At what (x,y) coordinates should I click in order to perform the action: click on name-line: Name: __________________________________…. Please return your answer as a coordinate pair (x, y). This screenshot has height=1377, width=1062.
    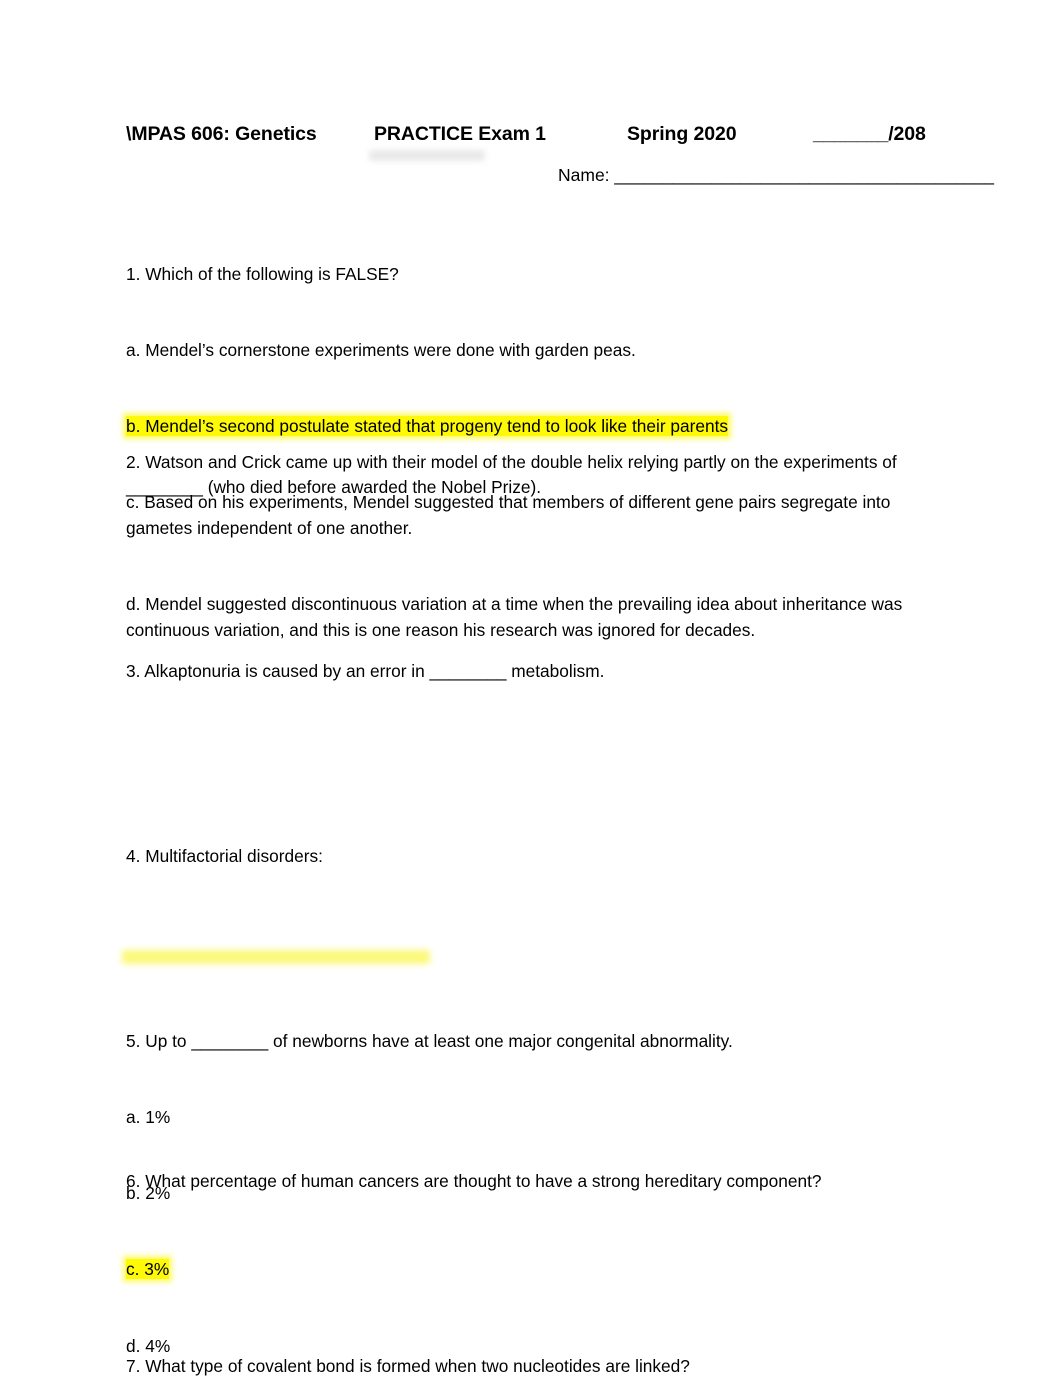
    Looking at the image, I should click on (560, 176).